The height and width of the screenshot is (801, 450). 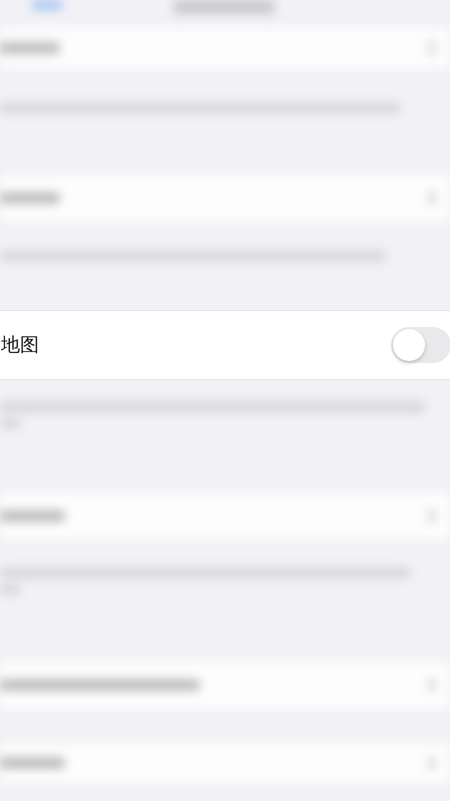 I want to click on row-label: 地图, so click(x=20, y=345).